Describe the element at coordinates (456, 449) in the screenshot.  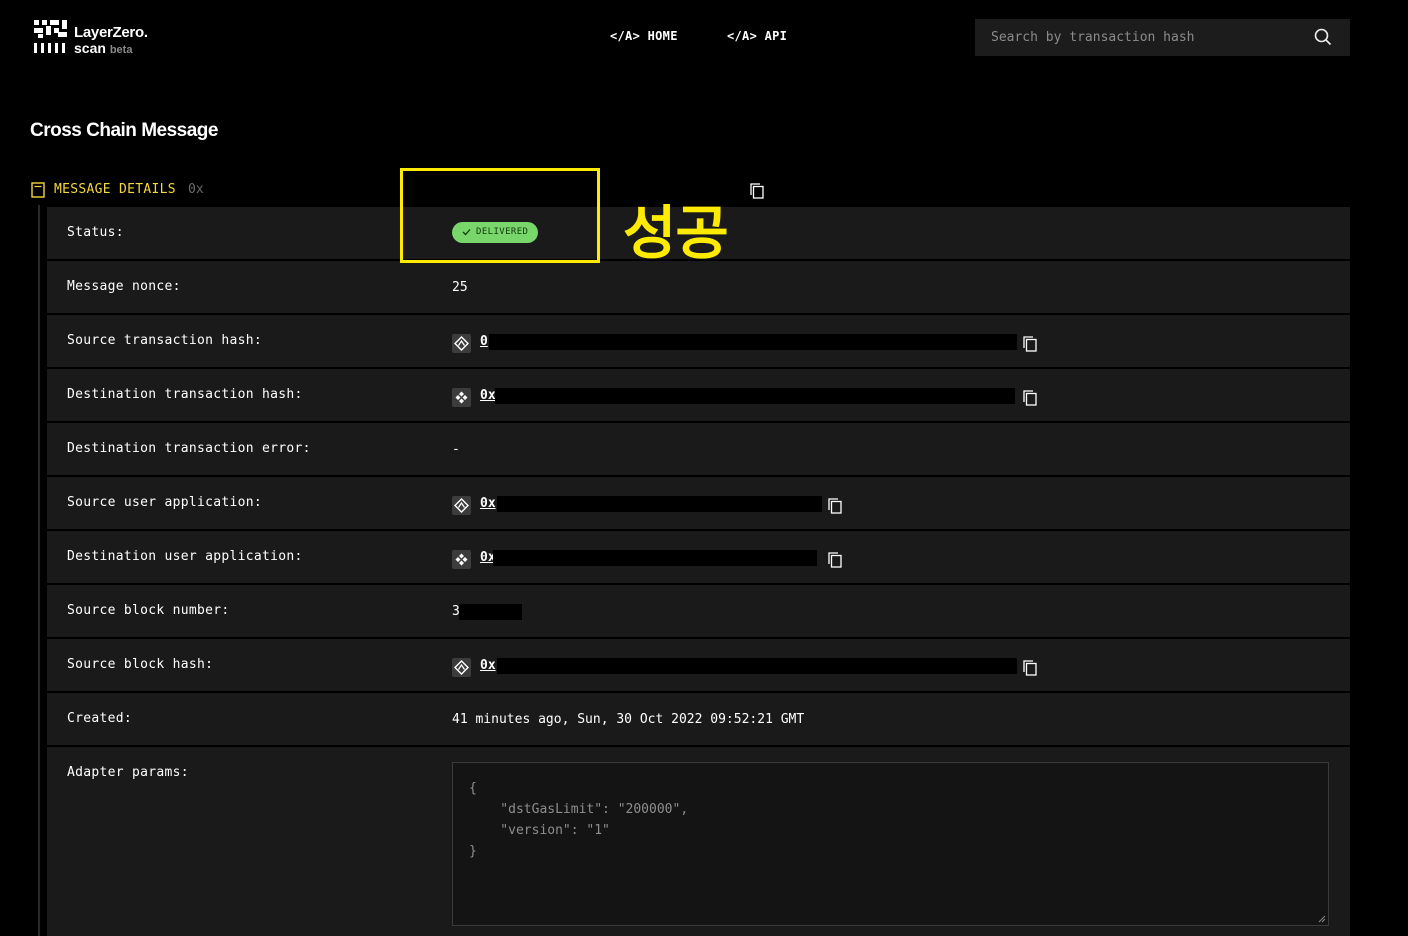
I see `destination-tx-error-value: -` at that location.